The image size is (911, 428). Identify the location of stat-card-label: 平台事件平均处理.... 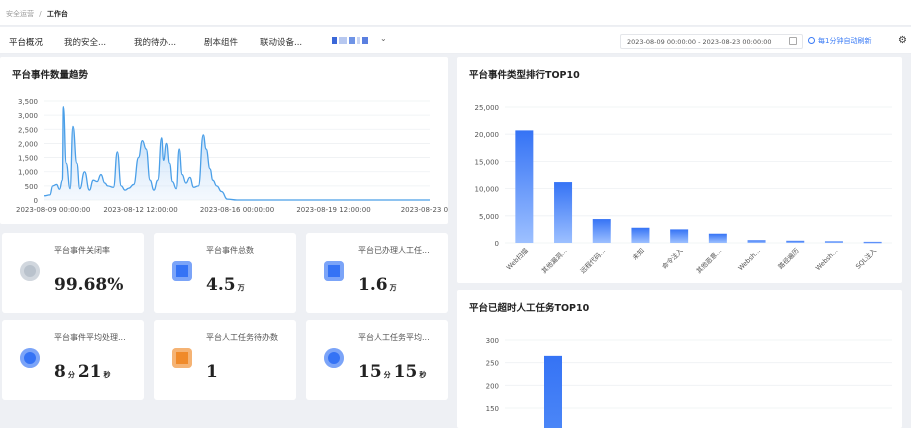
(90, 337).